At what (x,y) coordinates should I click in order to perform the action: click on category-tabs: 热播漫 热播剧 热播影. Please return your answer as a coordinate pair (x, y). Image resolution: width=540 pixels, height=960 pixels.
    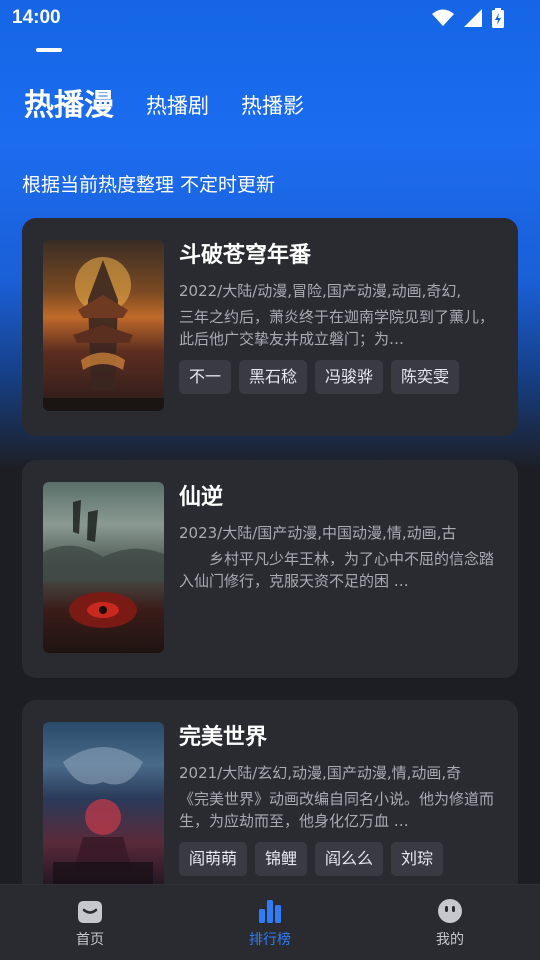
    Looking at the image, I should click on (164, 102).